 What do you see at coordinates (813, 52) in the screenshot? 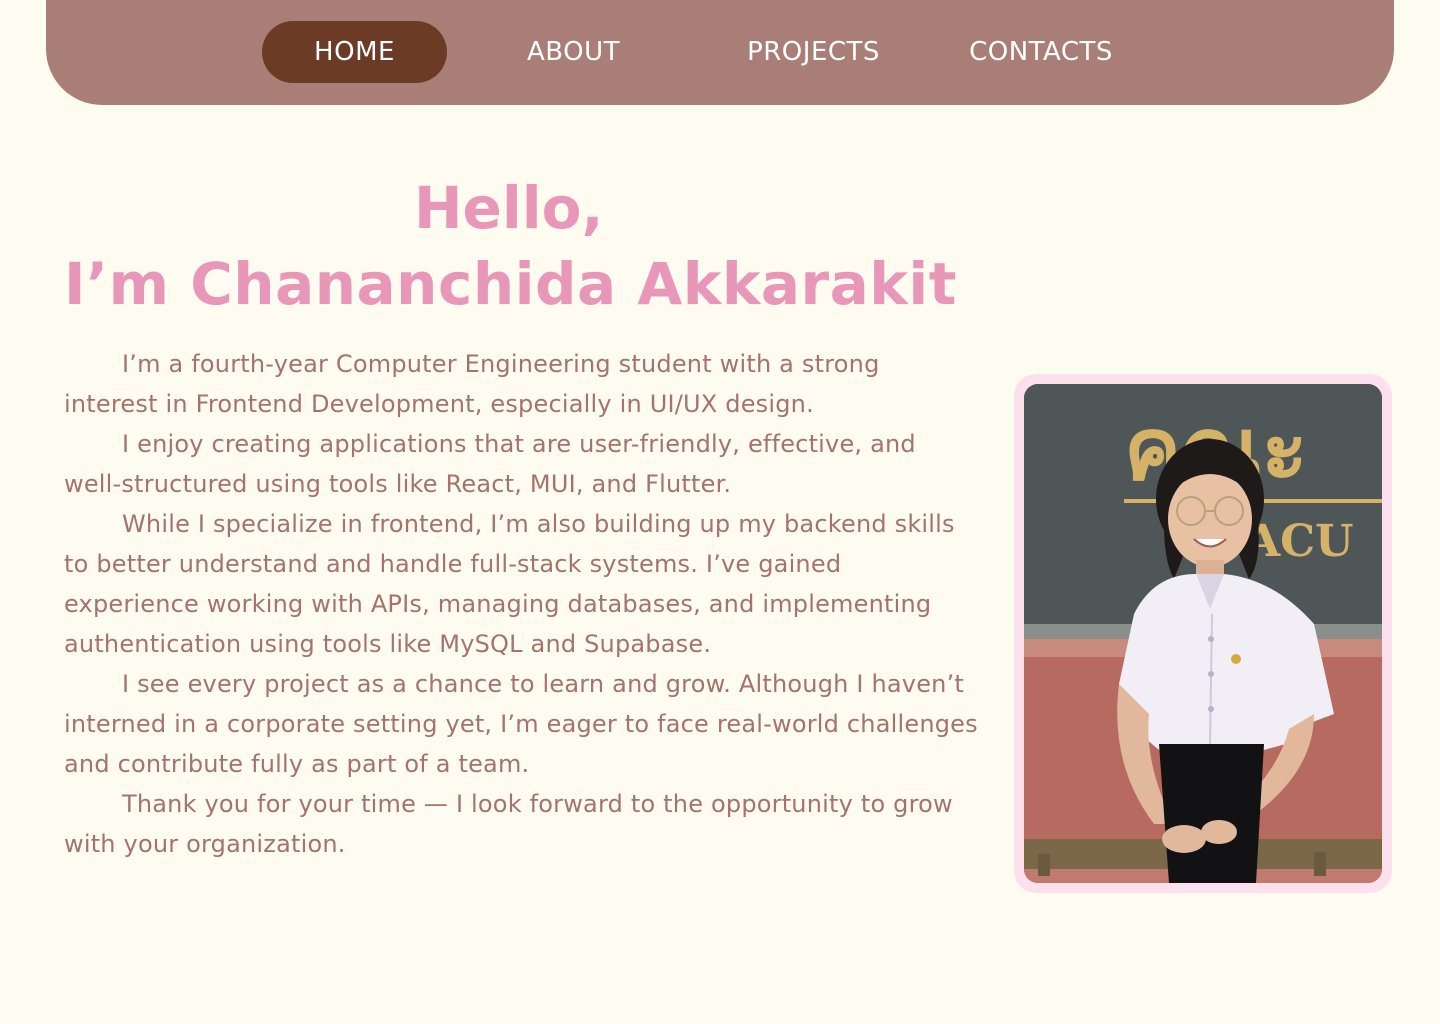
I see `nav-projects-link: PROJECTS` at bounding box center [813, 52].